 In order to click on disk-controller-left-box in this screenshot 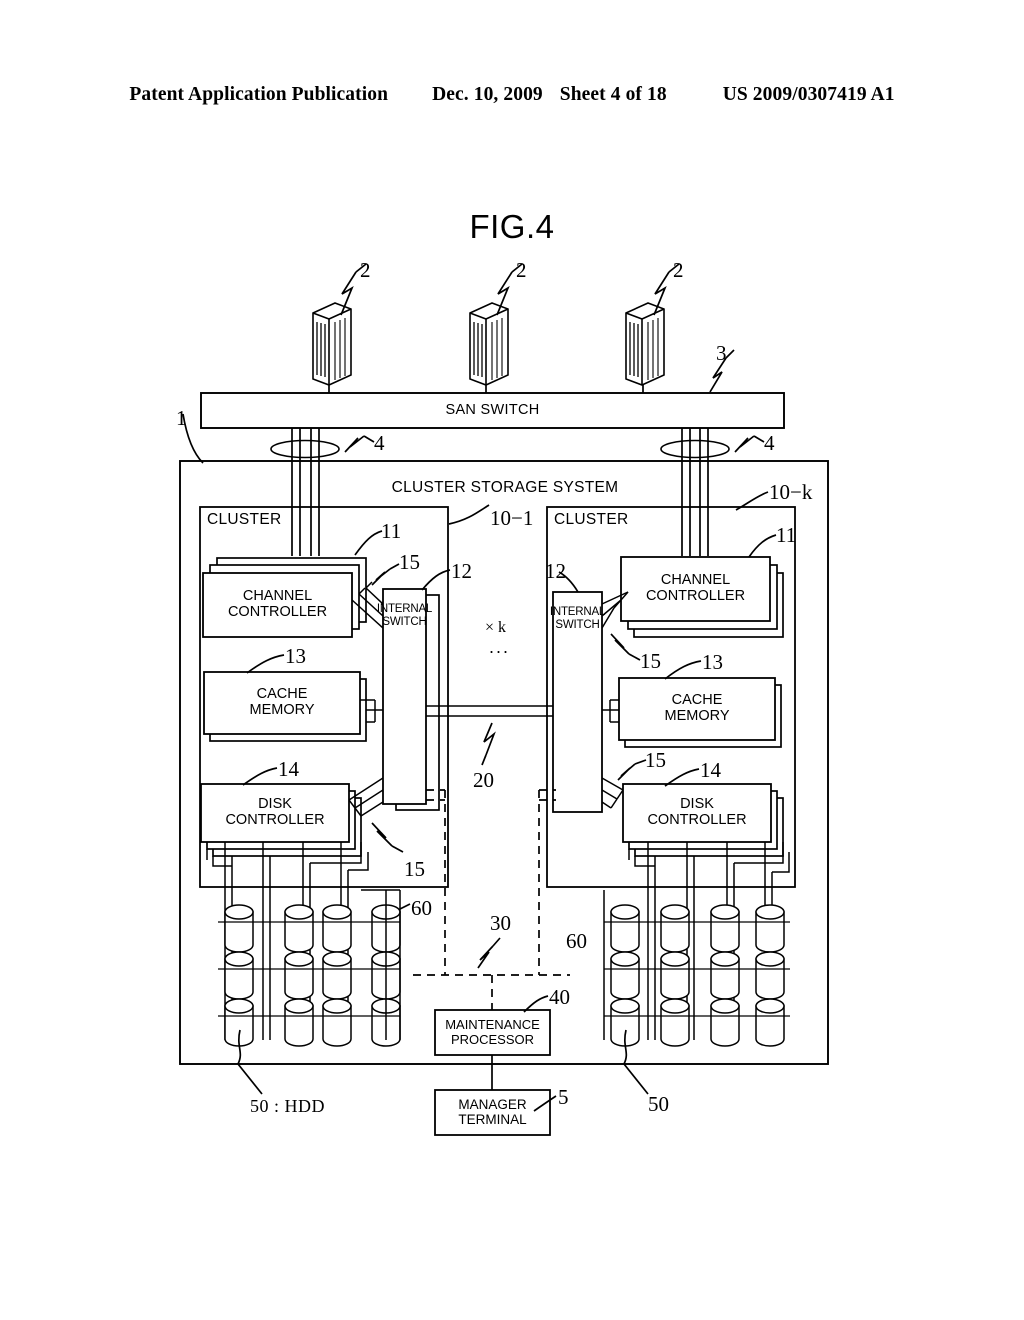, I will do `click(275, 813)`.